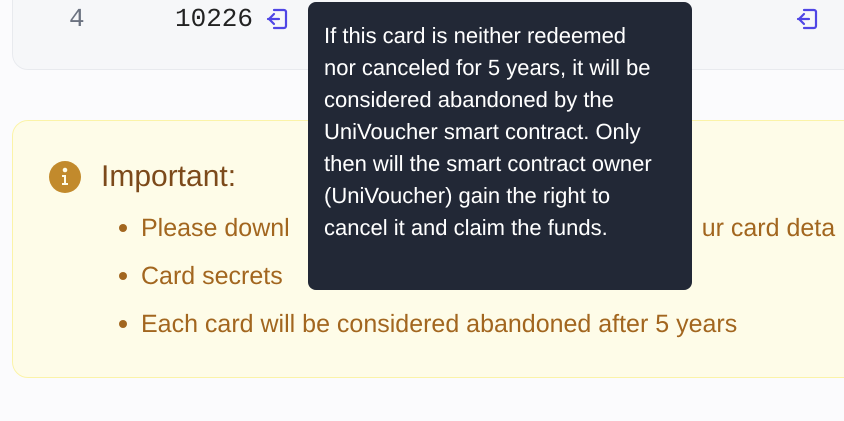  I want to click on info-icon, so click(65, 177).